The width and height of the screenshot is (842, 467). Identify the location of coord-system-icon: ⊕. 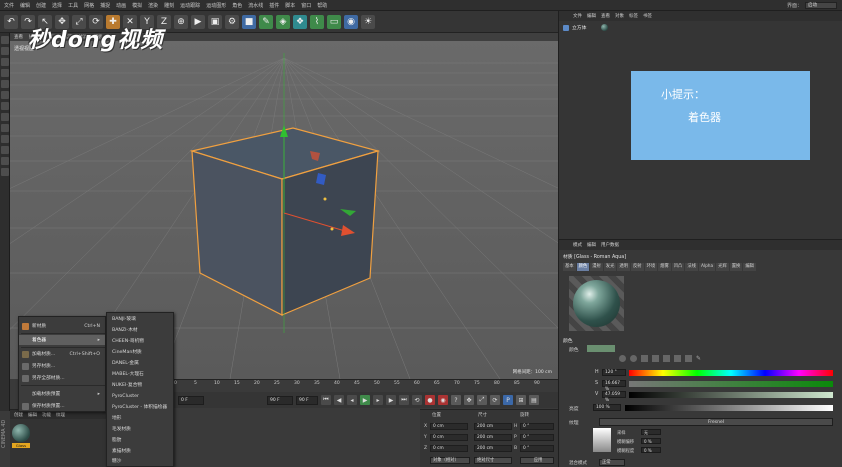
(181, 21).